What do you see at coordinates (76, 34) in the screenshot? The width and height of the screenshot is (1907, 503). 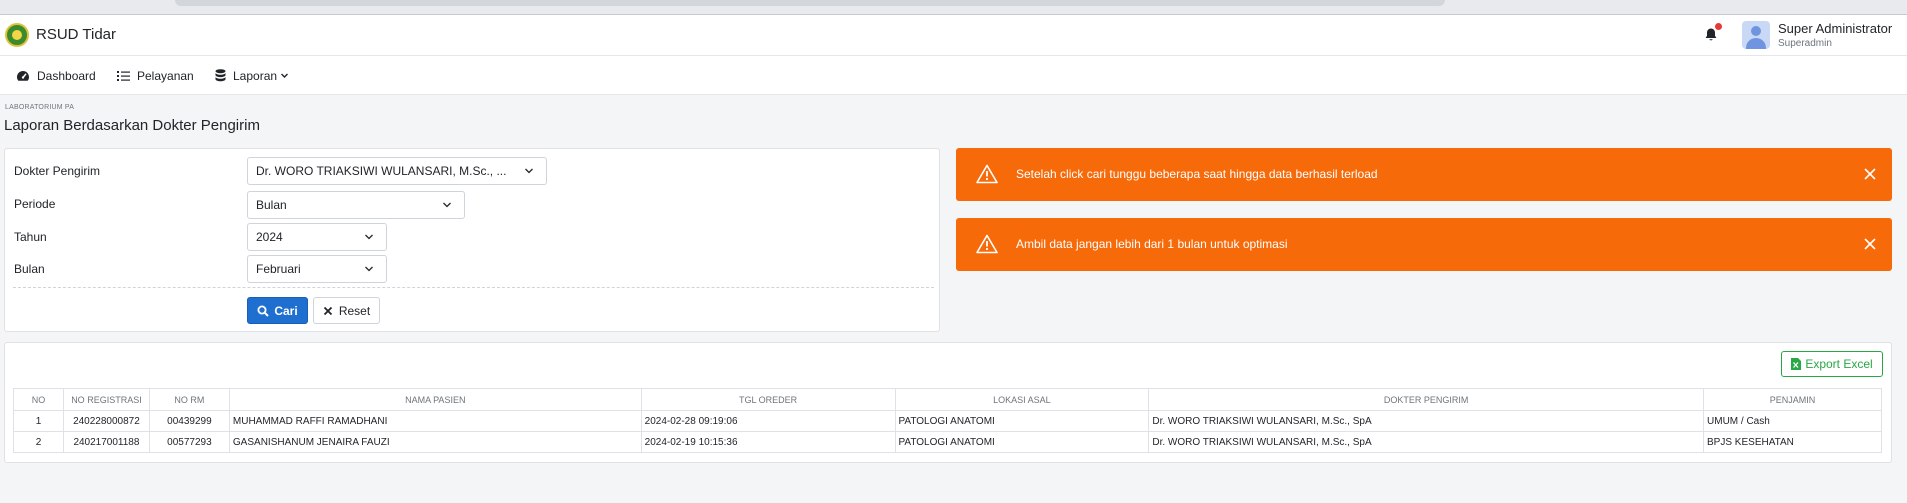 I see `app-title: RSUD Tidar` at bounding box center [76, 34].